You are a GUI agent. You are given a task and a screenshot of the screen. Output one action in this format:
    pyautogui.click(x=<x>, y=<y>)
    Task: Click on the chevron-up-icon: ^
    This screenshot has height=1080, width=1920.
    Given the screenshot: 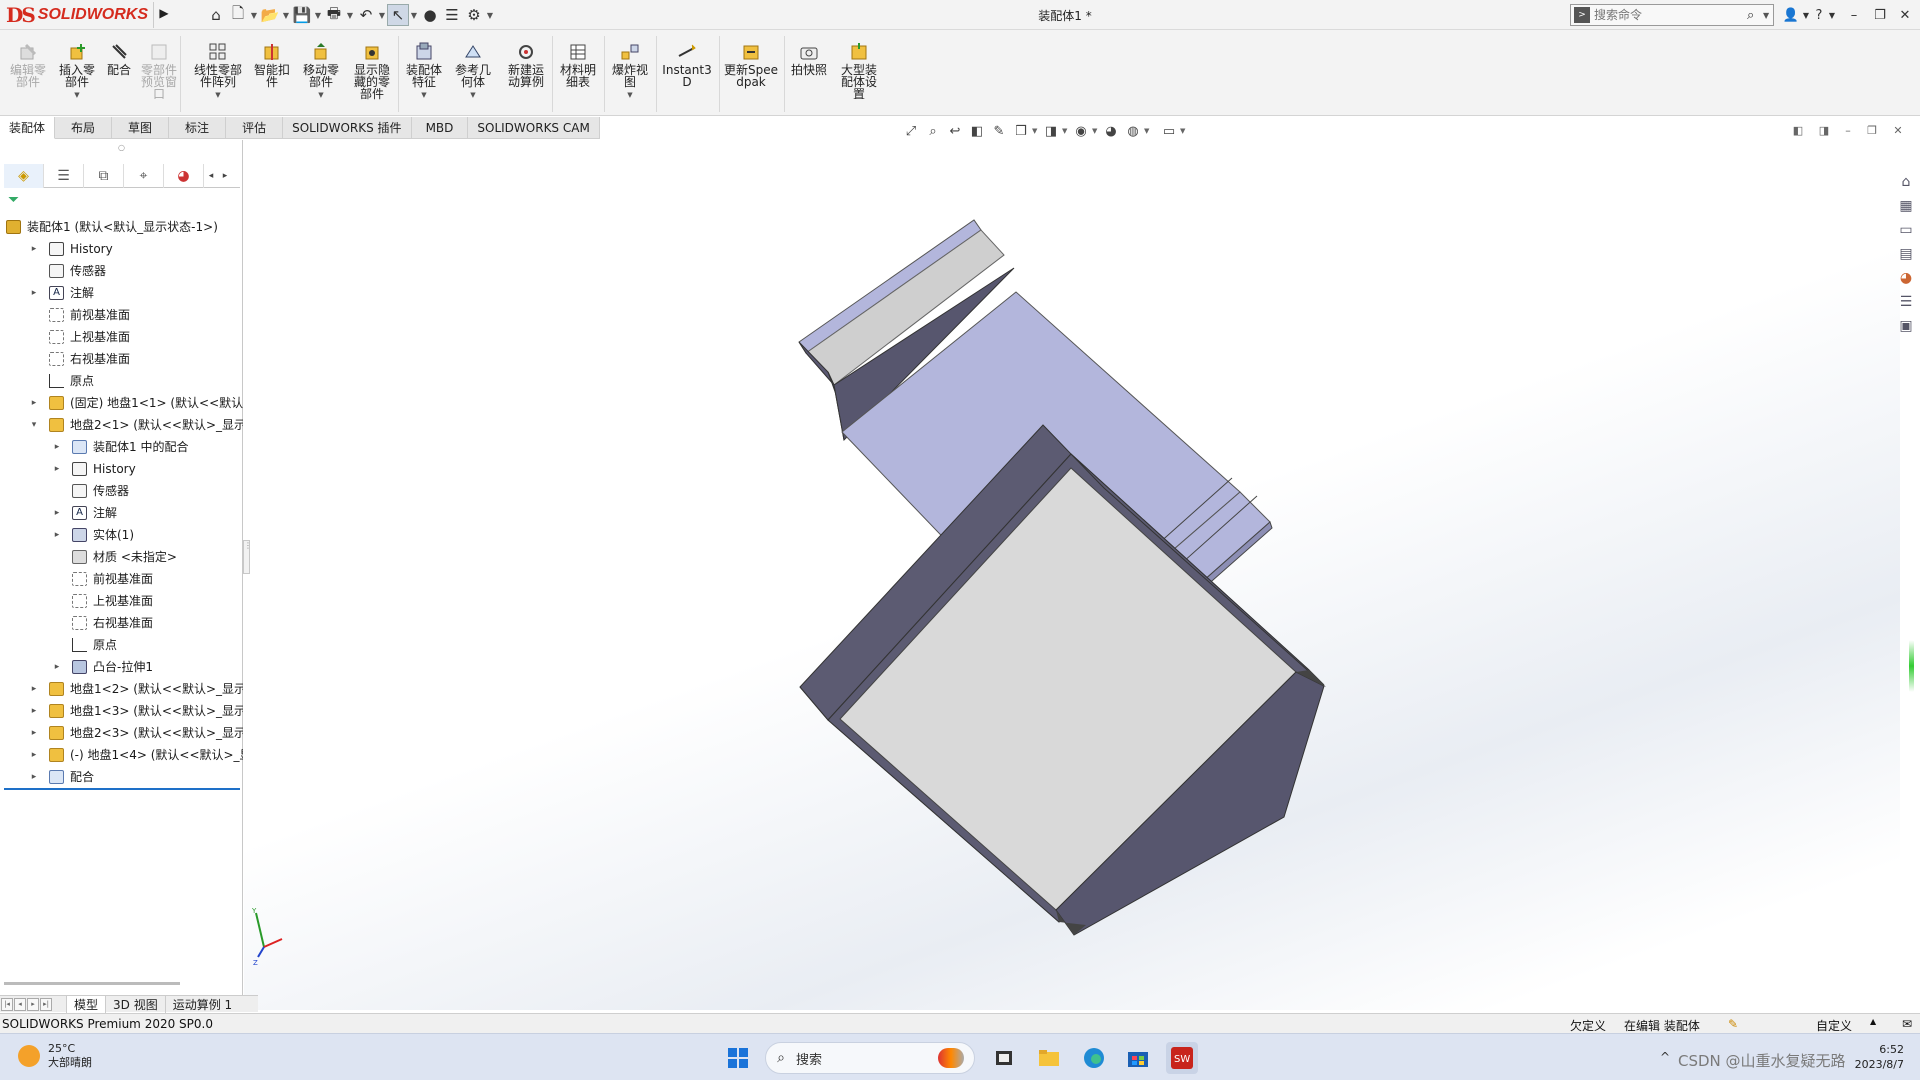 What is the action you would take?
    pyautogui.click(x=1665, y=1057)
    